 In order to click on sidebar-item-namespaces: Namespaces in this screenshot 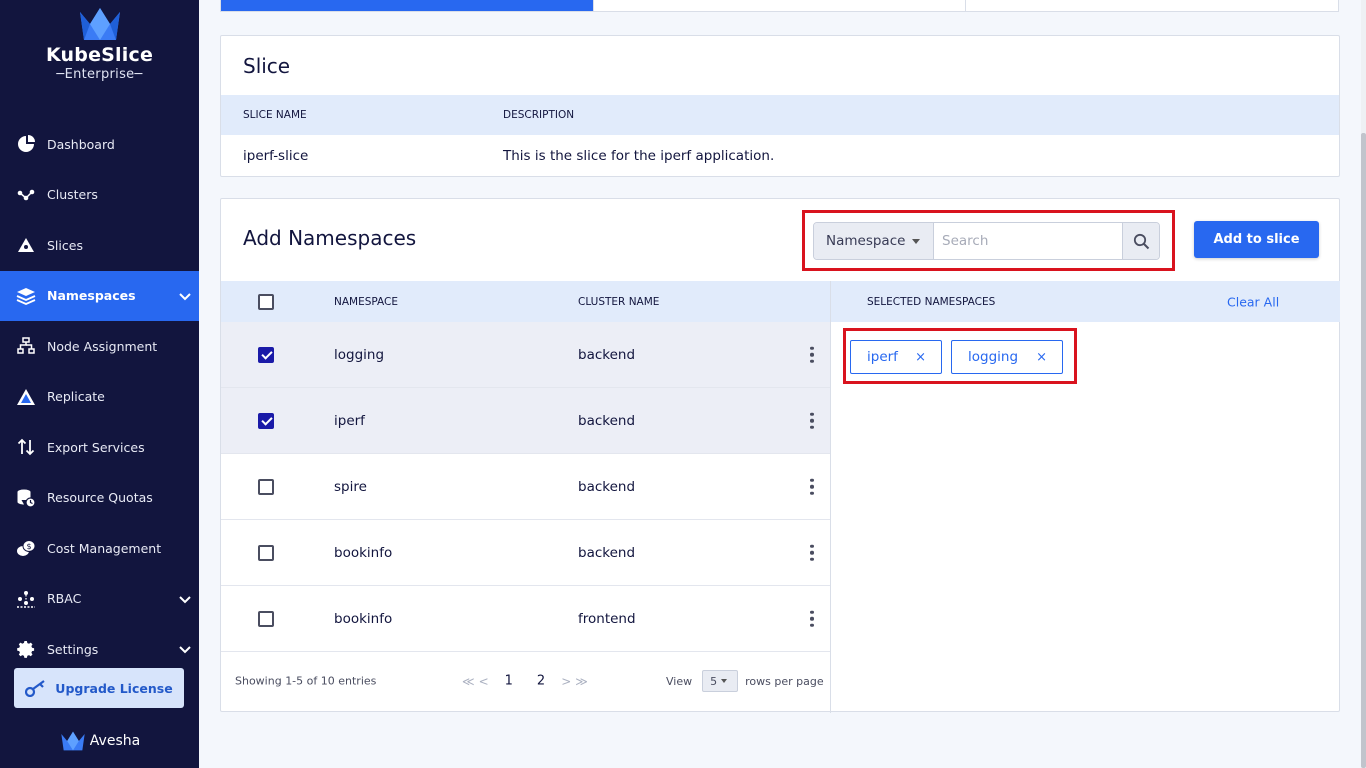, I will do `click(99, 295)`.